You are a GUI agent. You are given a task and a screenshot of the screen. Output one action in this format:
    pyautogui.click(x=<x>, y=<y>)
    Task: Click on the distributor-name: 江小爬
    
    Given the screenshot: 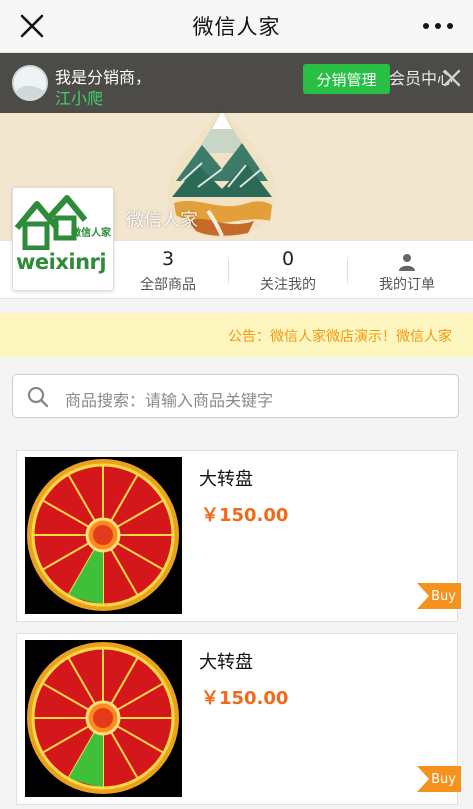 What is the action you would take?
    pyautogui.click(x=79, y=97)
    